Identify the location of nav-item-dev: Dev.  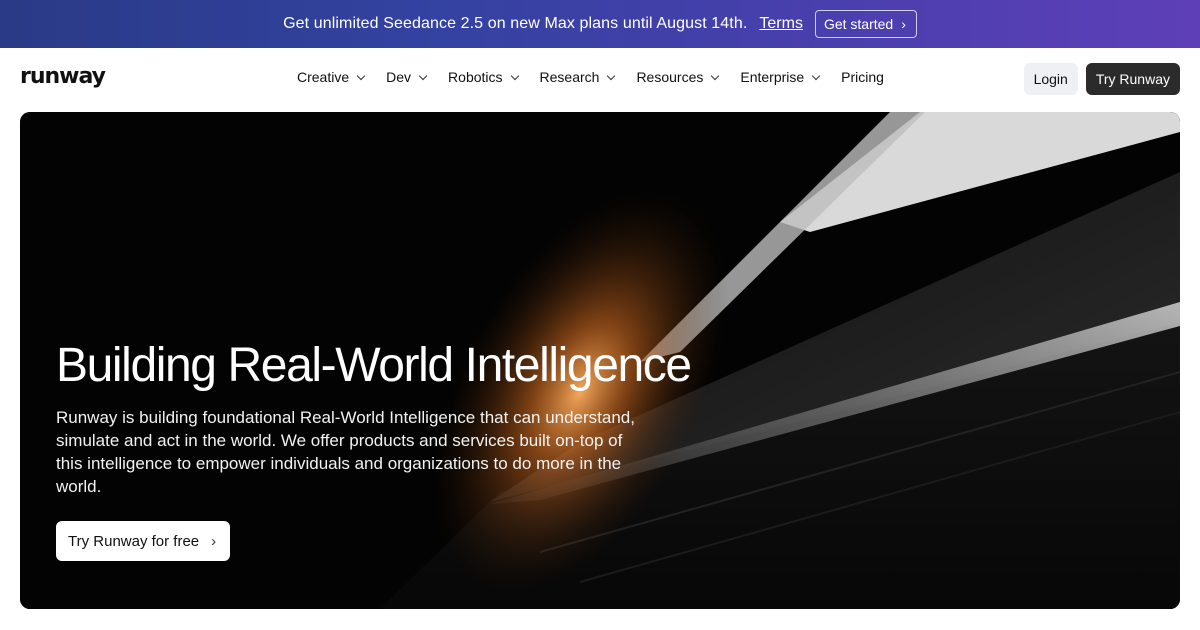
(407, 77).